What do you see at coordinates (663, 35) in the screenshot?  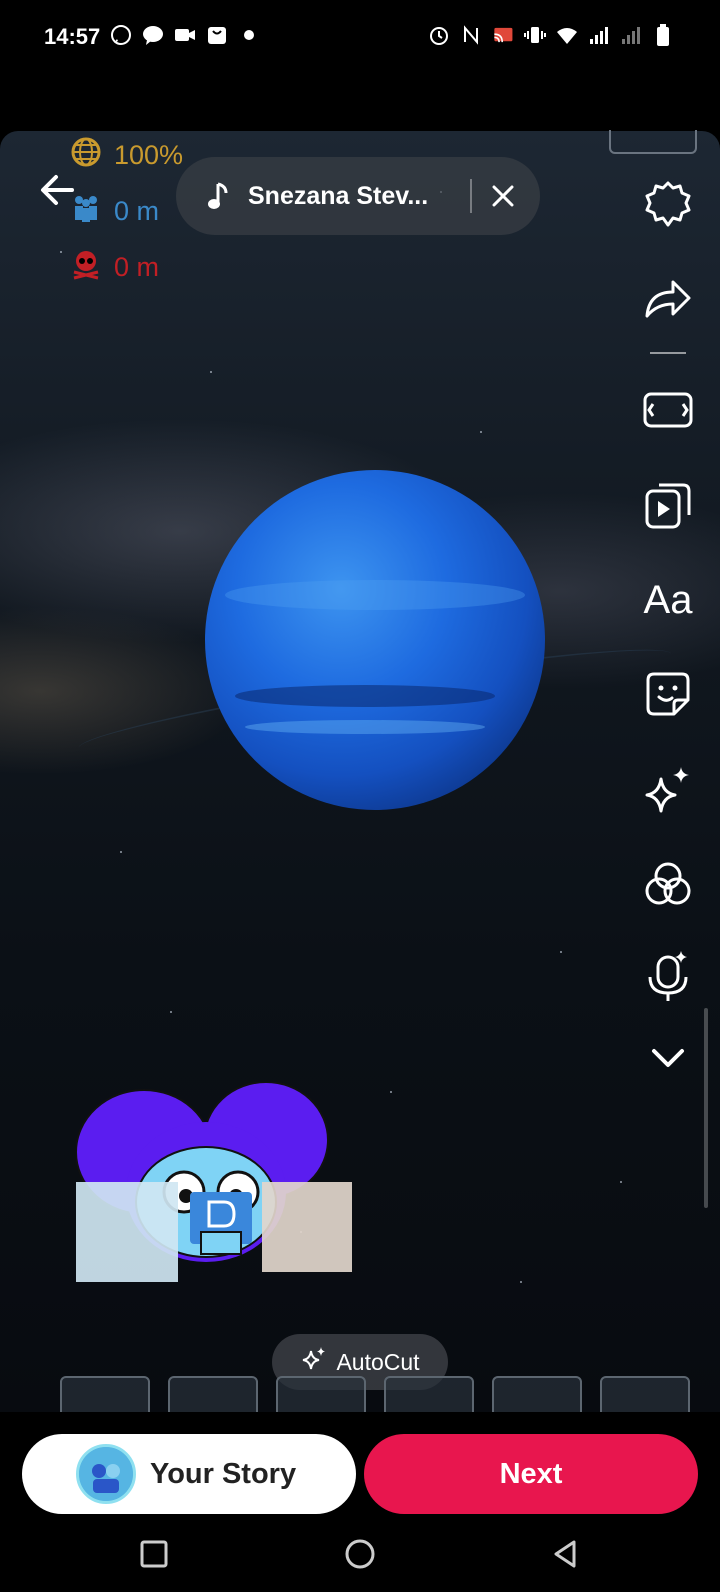 I see `battery-icon` at bounding box center [663, 35].